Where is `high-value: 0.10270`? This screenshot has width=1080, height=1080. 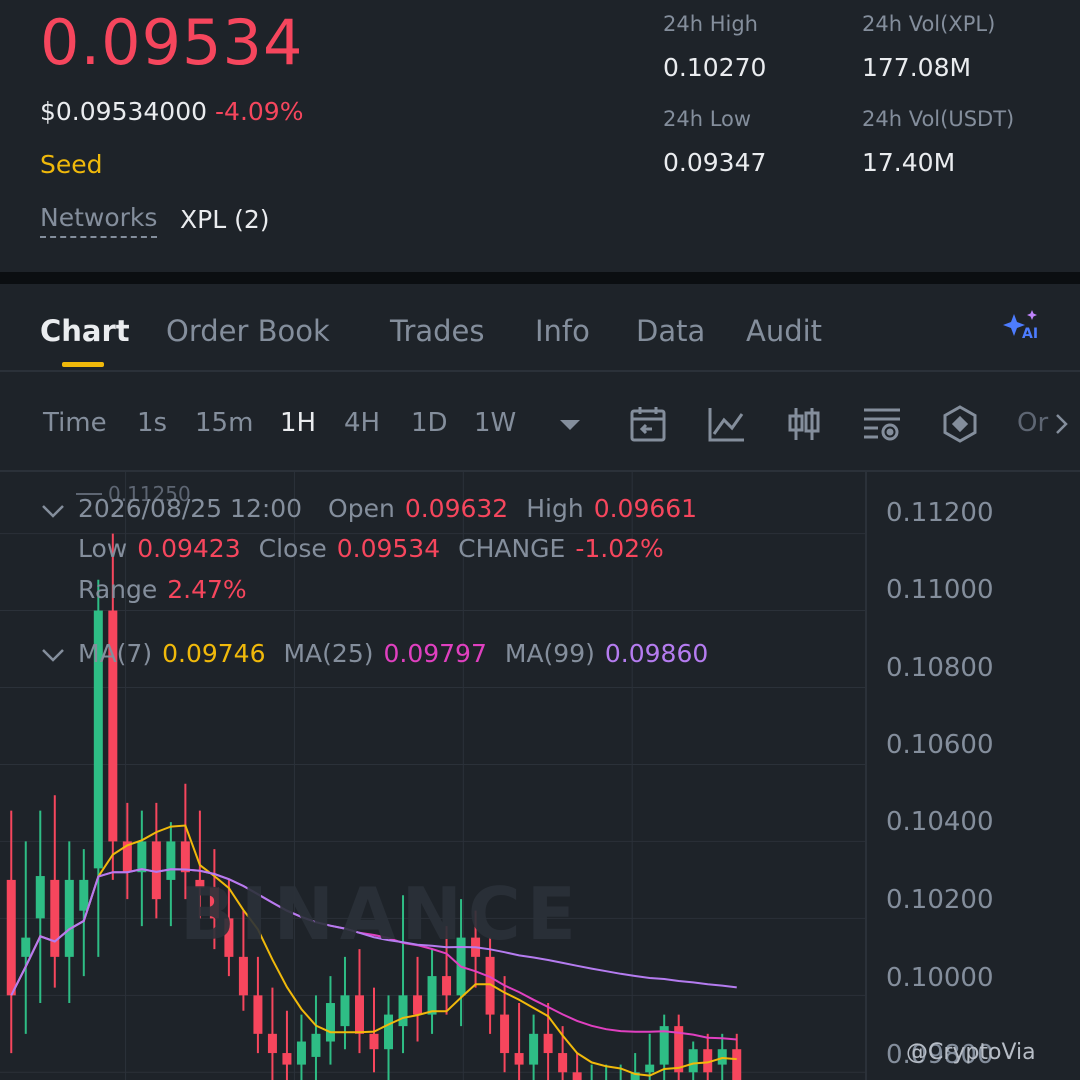
high-value: 0.10270 is located at coordinates (715, 67).